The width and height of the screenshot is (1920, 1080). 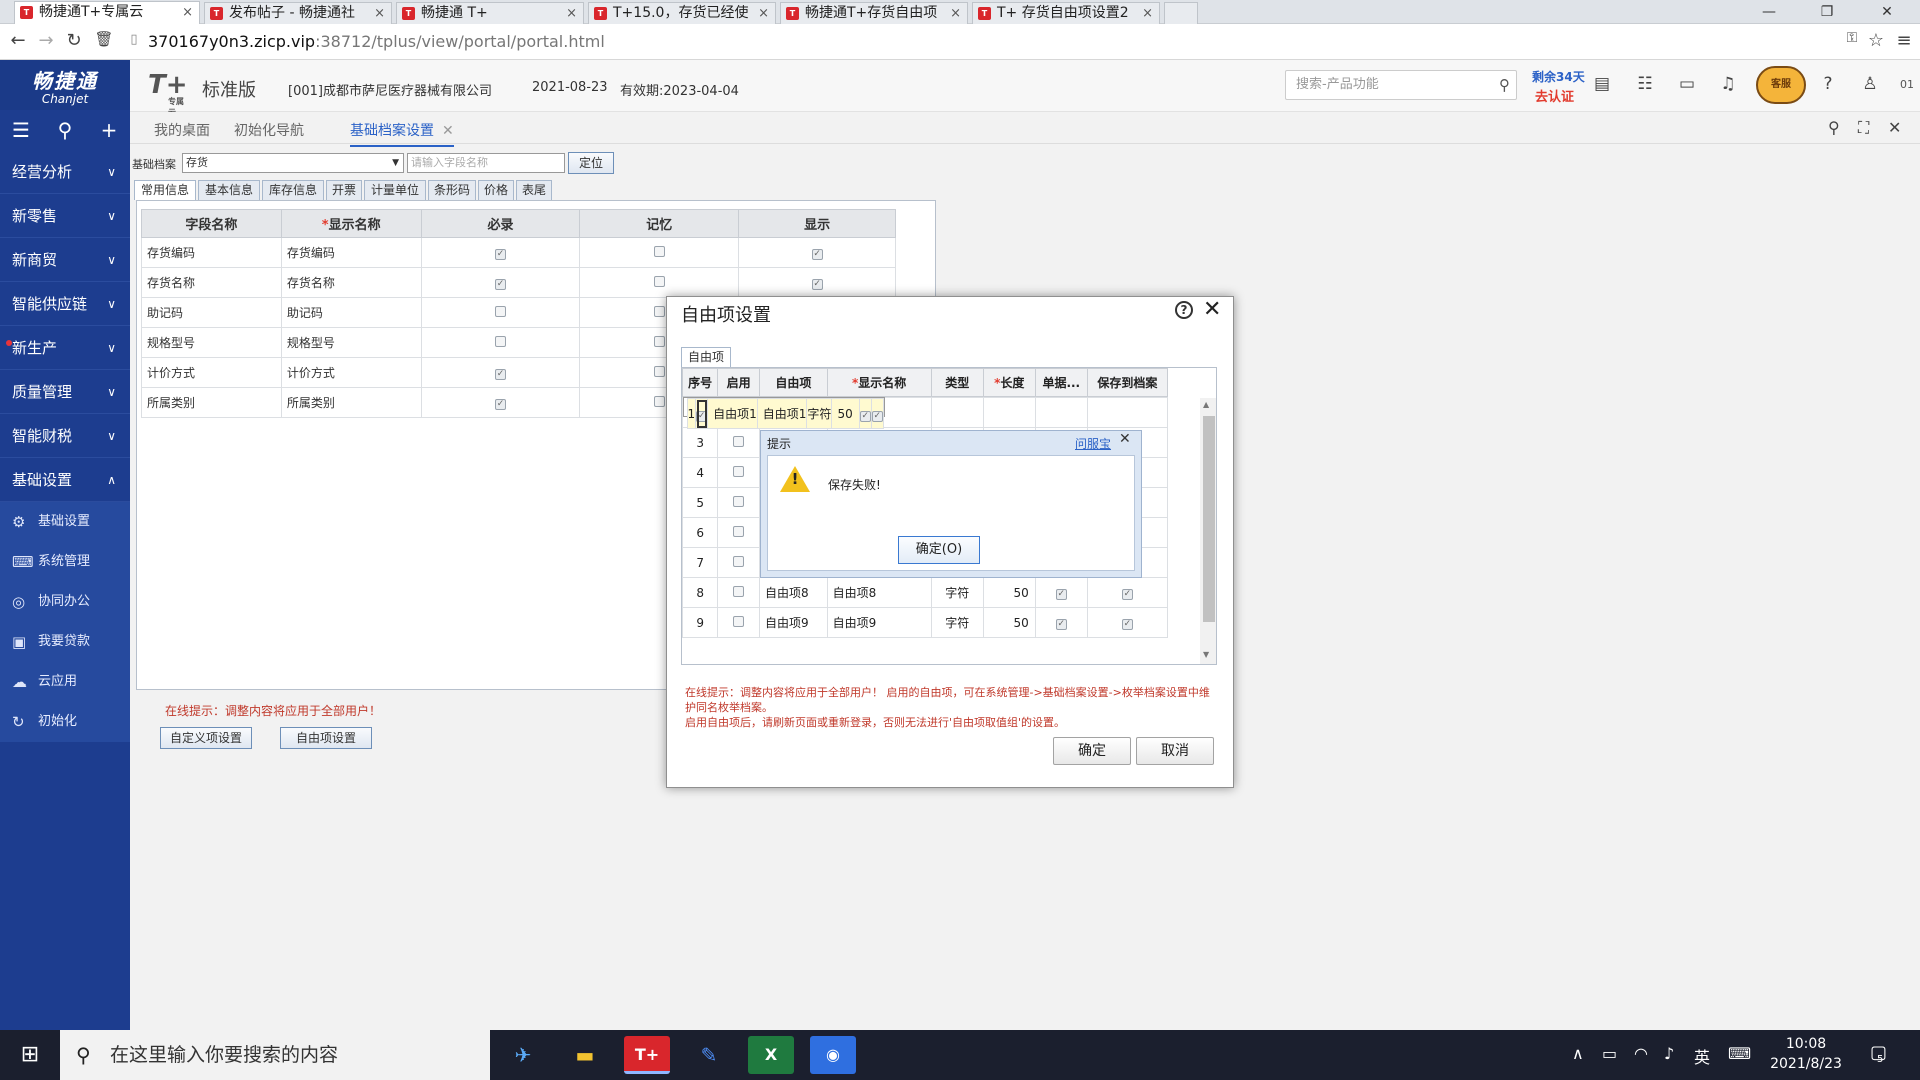 What do you see at coordinates (833, 1055) in the screenshot?
I see `cloud-app-icon: ◉` at bounding box center [833, 1055].